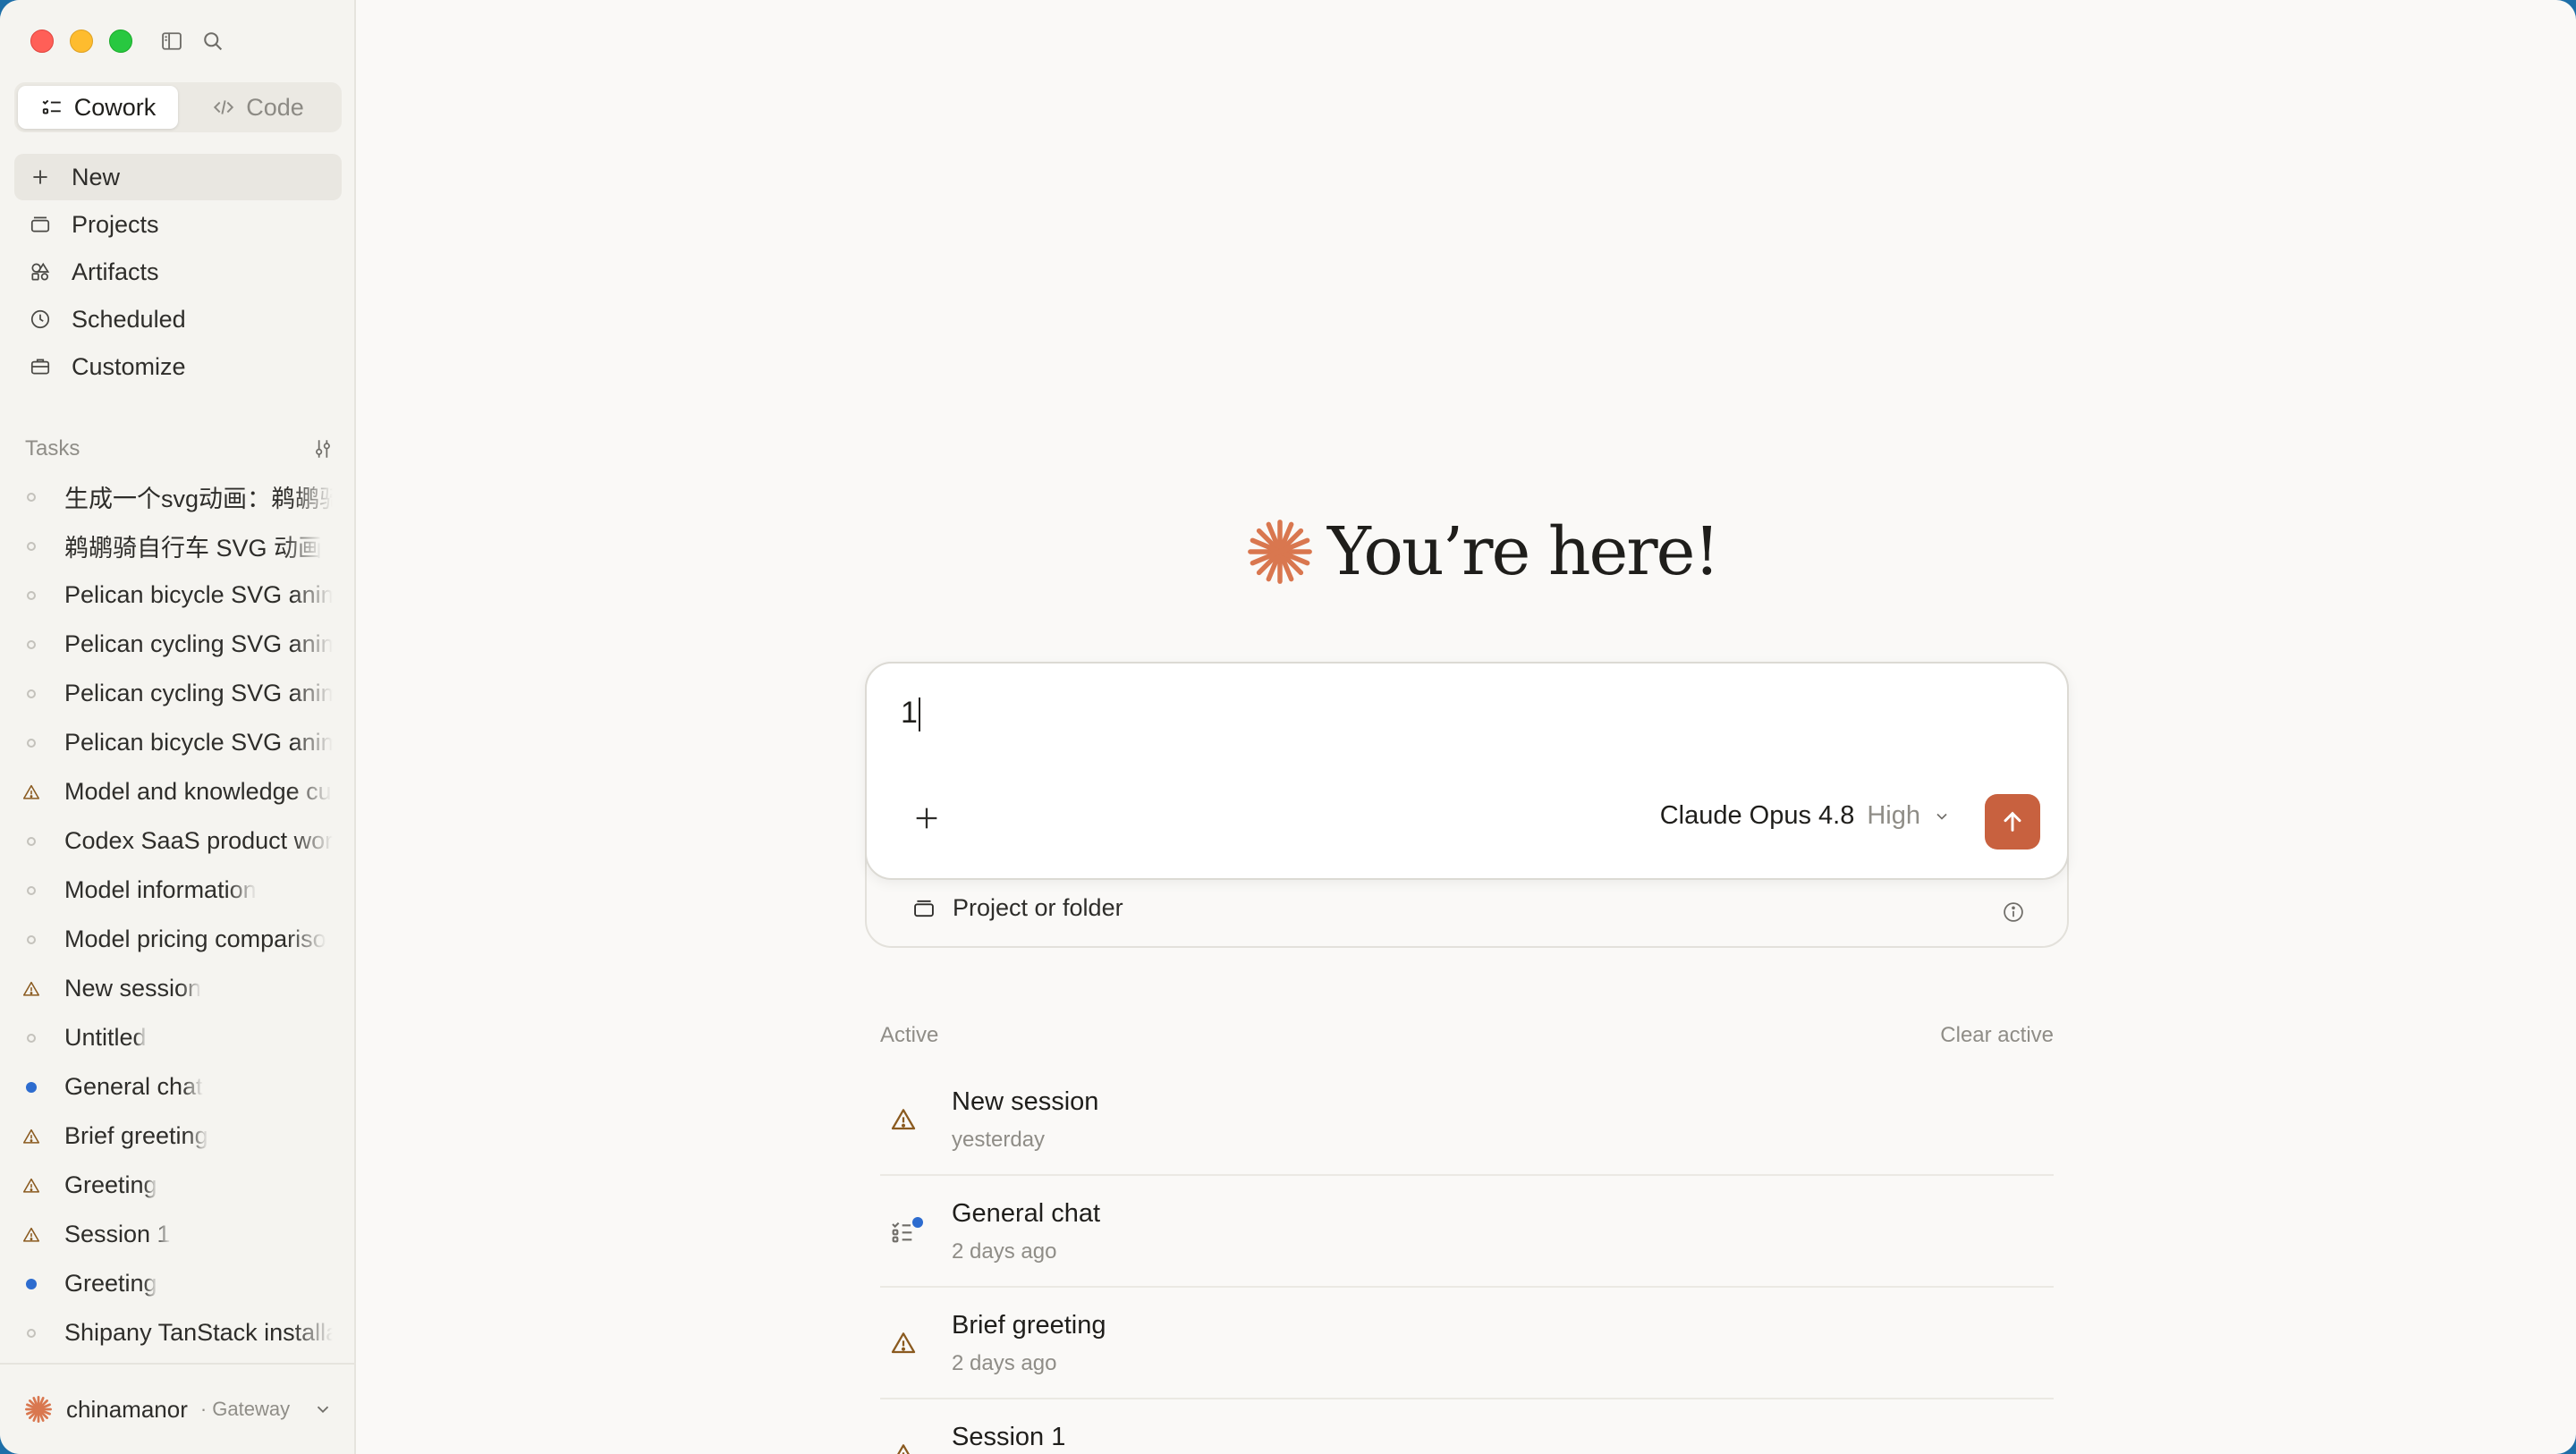 This screenshot has width=2576, height=1454. What do you see at coordinates (105, 1038) in the screenshot?
I see `task-label: Untitled` at bounding box center [105, 1038].